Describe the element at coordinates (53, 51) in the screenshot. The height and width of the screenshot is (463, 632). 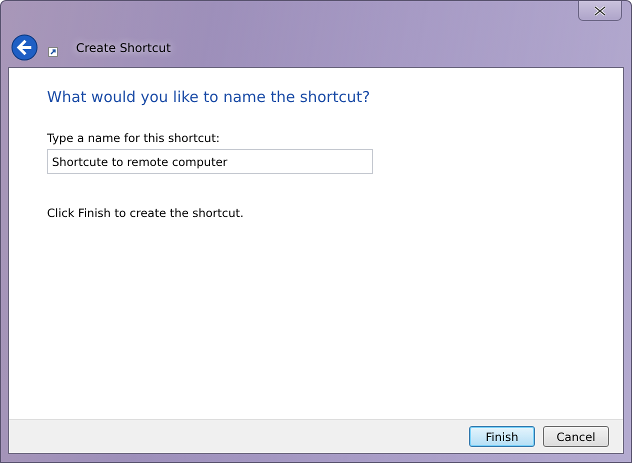
I see `shortcut-icon` at that location.